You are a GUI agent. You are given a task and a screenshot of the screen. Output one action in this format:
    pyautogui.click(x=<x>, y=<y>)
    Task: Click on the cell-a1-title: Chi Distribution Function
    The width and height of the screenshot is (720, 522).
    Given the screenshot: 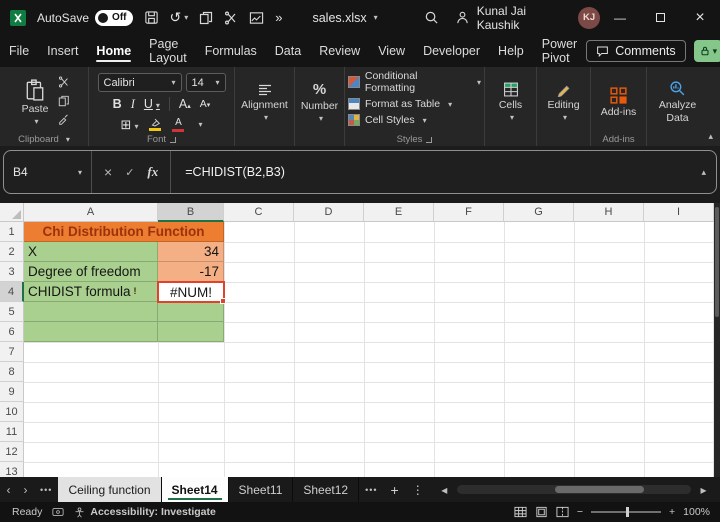 What is the action you would take?
    pyautogui.click(x=124, y=232)
    